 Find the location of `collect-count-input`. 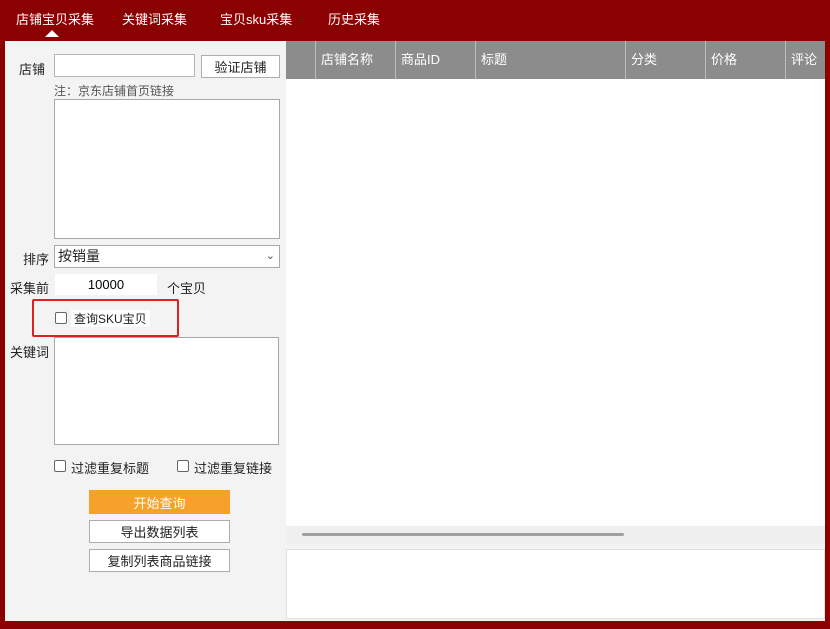

collect-count-input is located at coordinates (106, 284).